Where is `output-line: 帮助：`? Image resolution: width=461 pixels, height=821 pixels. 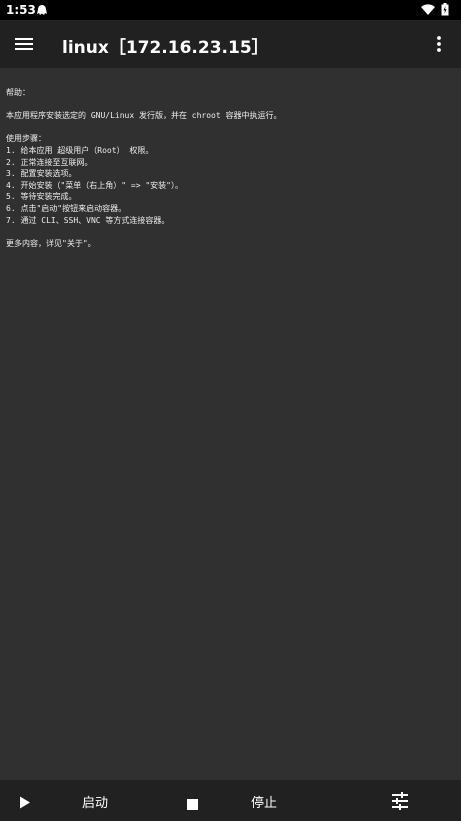 output-line: 帮助： is located at coordinates (18, 92).